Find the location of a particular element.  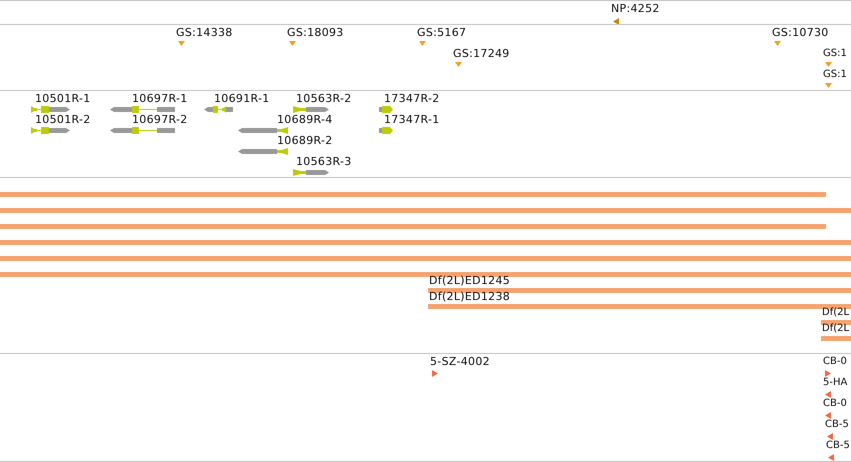

feature-label: 5-HA is located at coordinates (835, 383).